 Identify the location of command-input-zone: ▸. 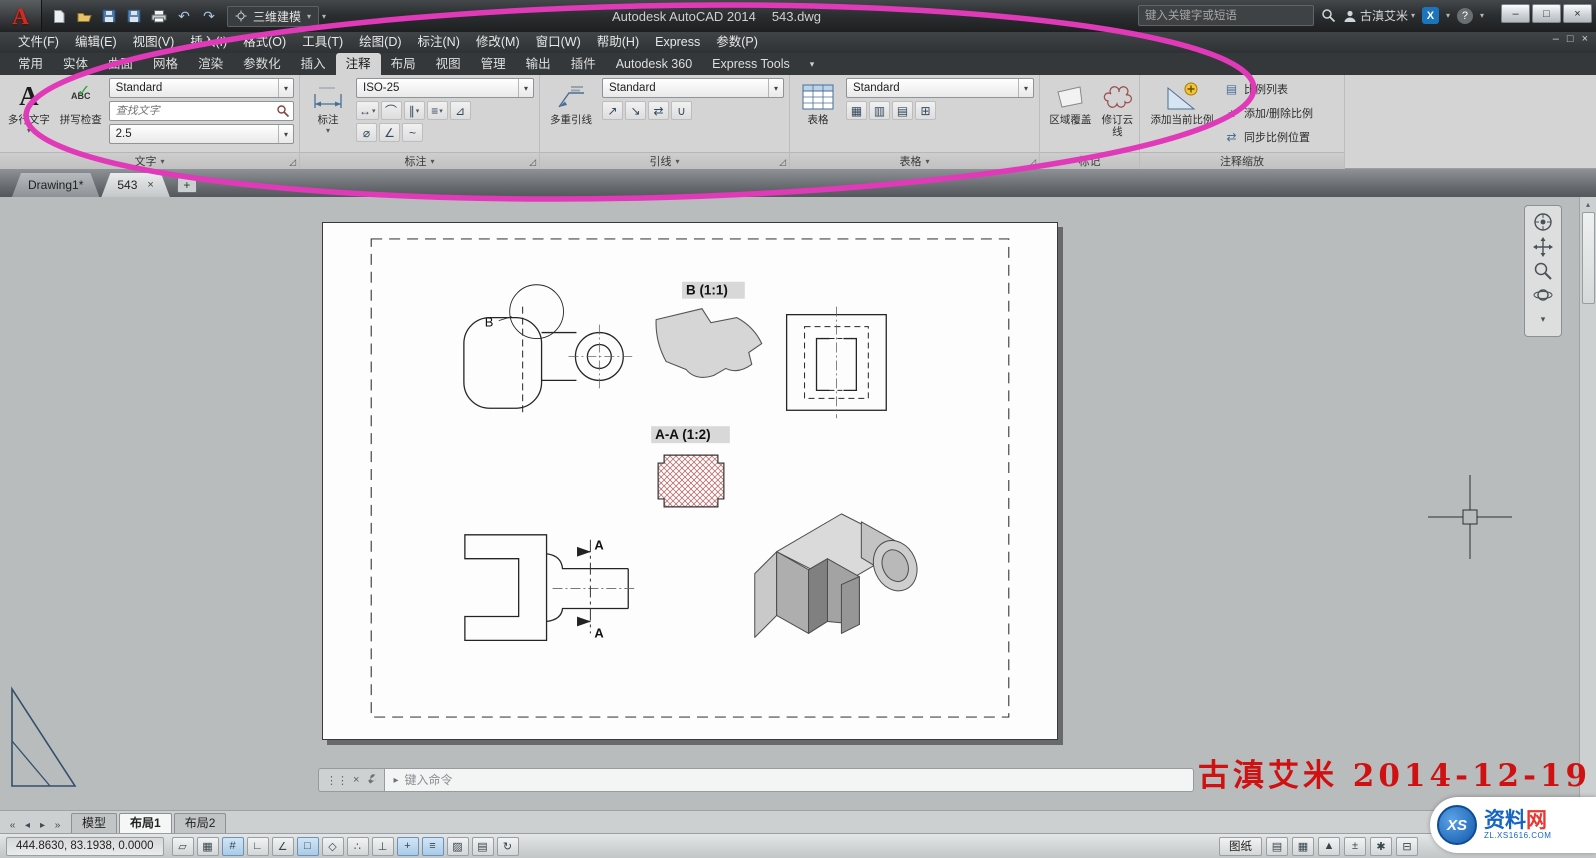
(789, 780).